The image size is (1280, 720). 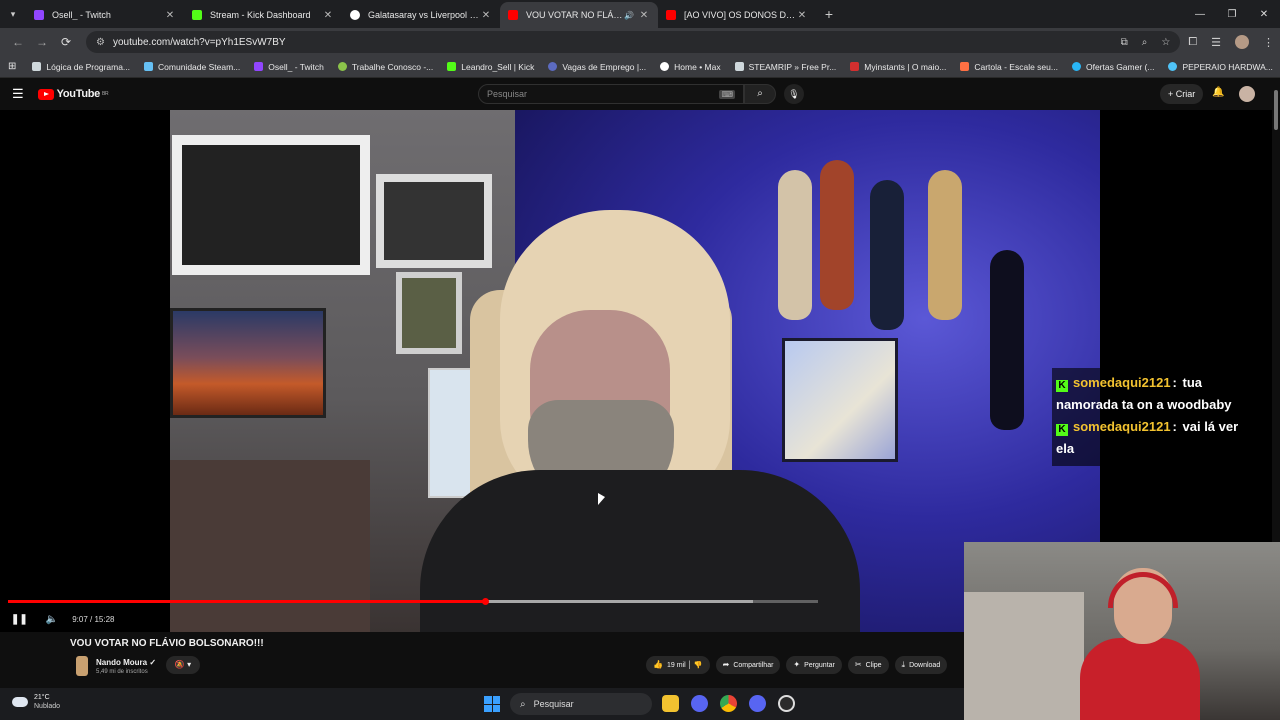 I want to click on guitar, so click(x=887, y=255).